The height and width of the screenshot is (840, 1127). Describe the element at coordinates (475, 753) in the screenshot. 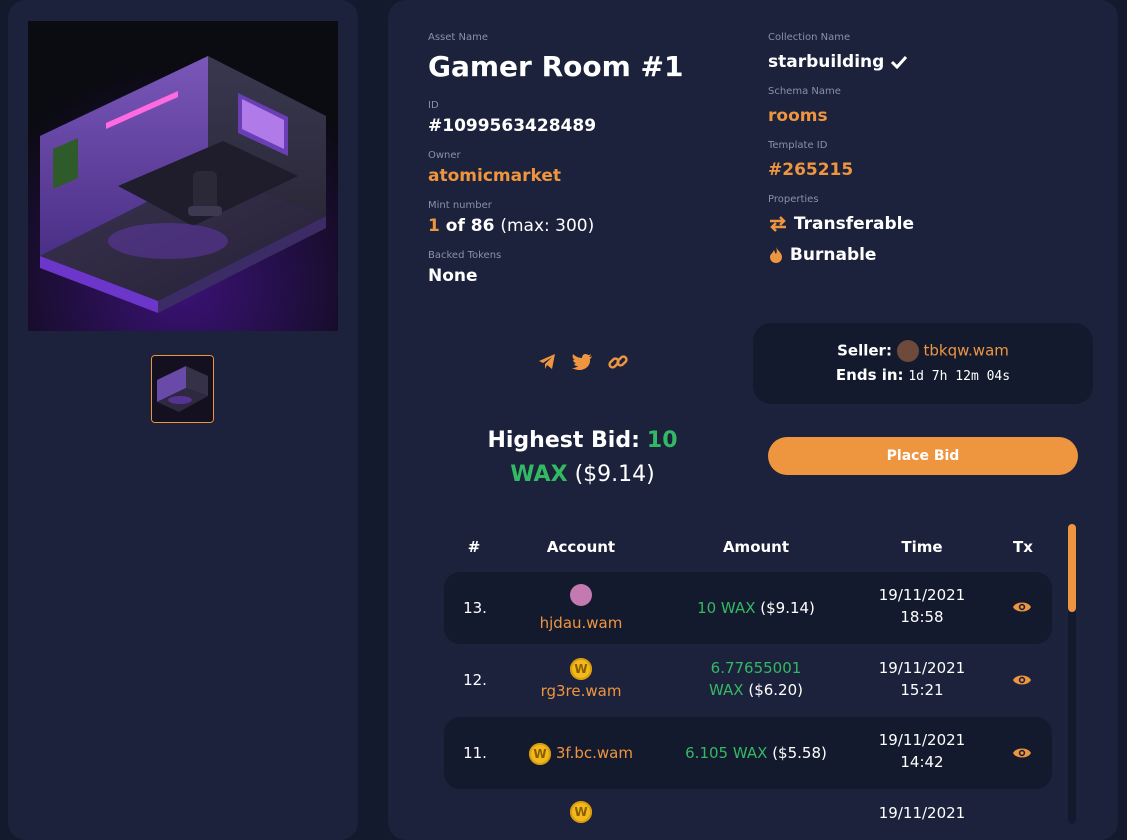

I see `row-number: 11.` at that location.